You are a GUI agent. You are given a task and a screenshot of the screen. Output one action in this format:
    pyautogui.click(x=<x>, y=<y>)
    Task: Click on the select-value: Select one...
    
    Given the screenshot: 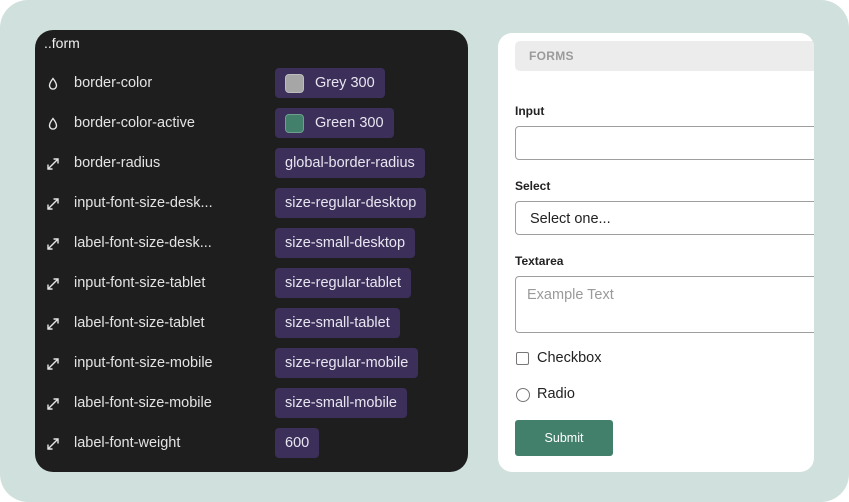 What is the action you would take?
    pyautogui.click(x=570, y=219)
    